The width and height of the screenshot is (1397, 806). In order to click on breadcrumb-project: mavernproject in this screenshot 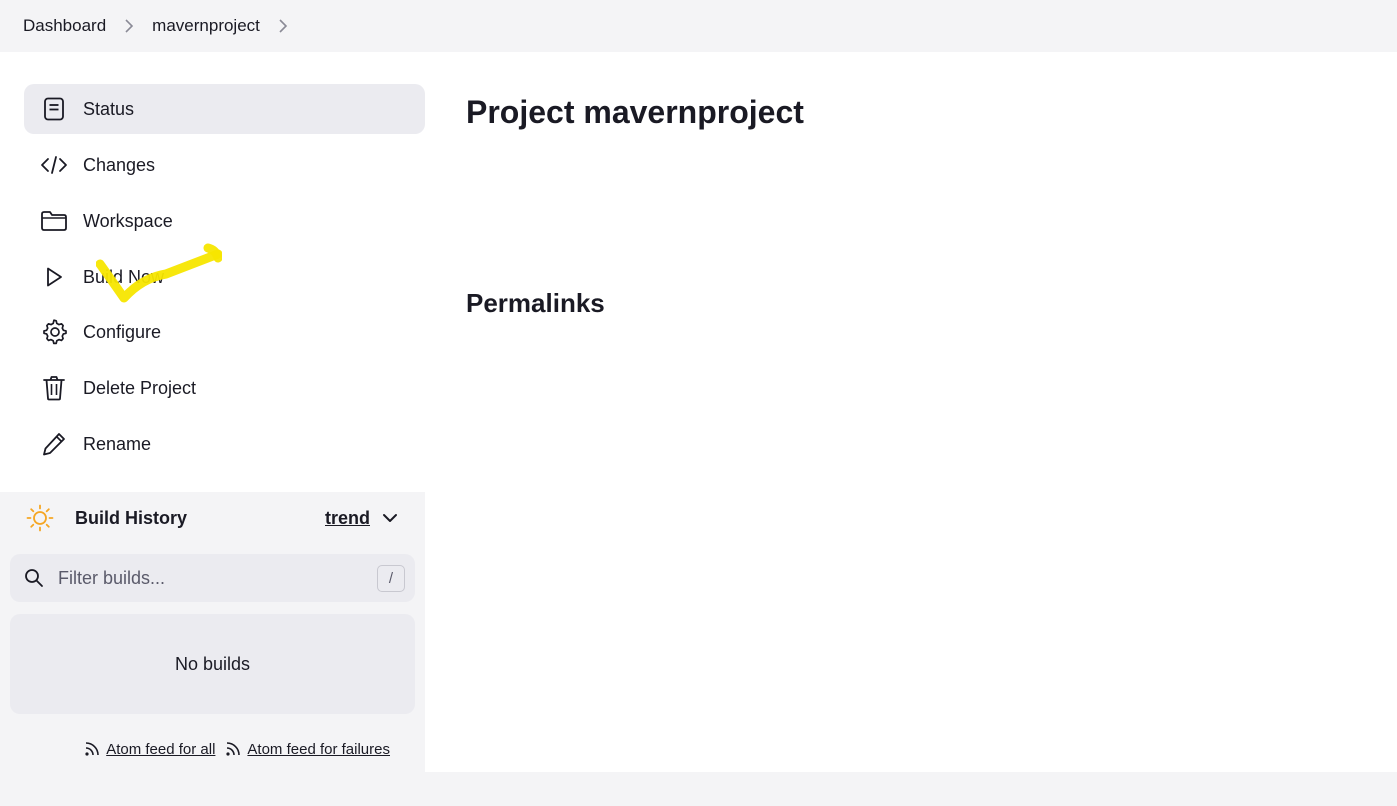, I will do `click(206, 26)`.